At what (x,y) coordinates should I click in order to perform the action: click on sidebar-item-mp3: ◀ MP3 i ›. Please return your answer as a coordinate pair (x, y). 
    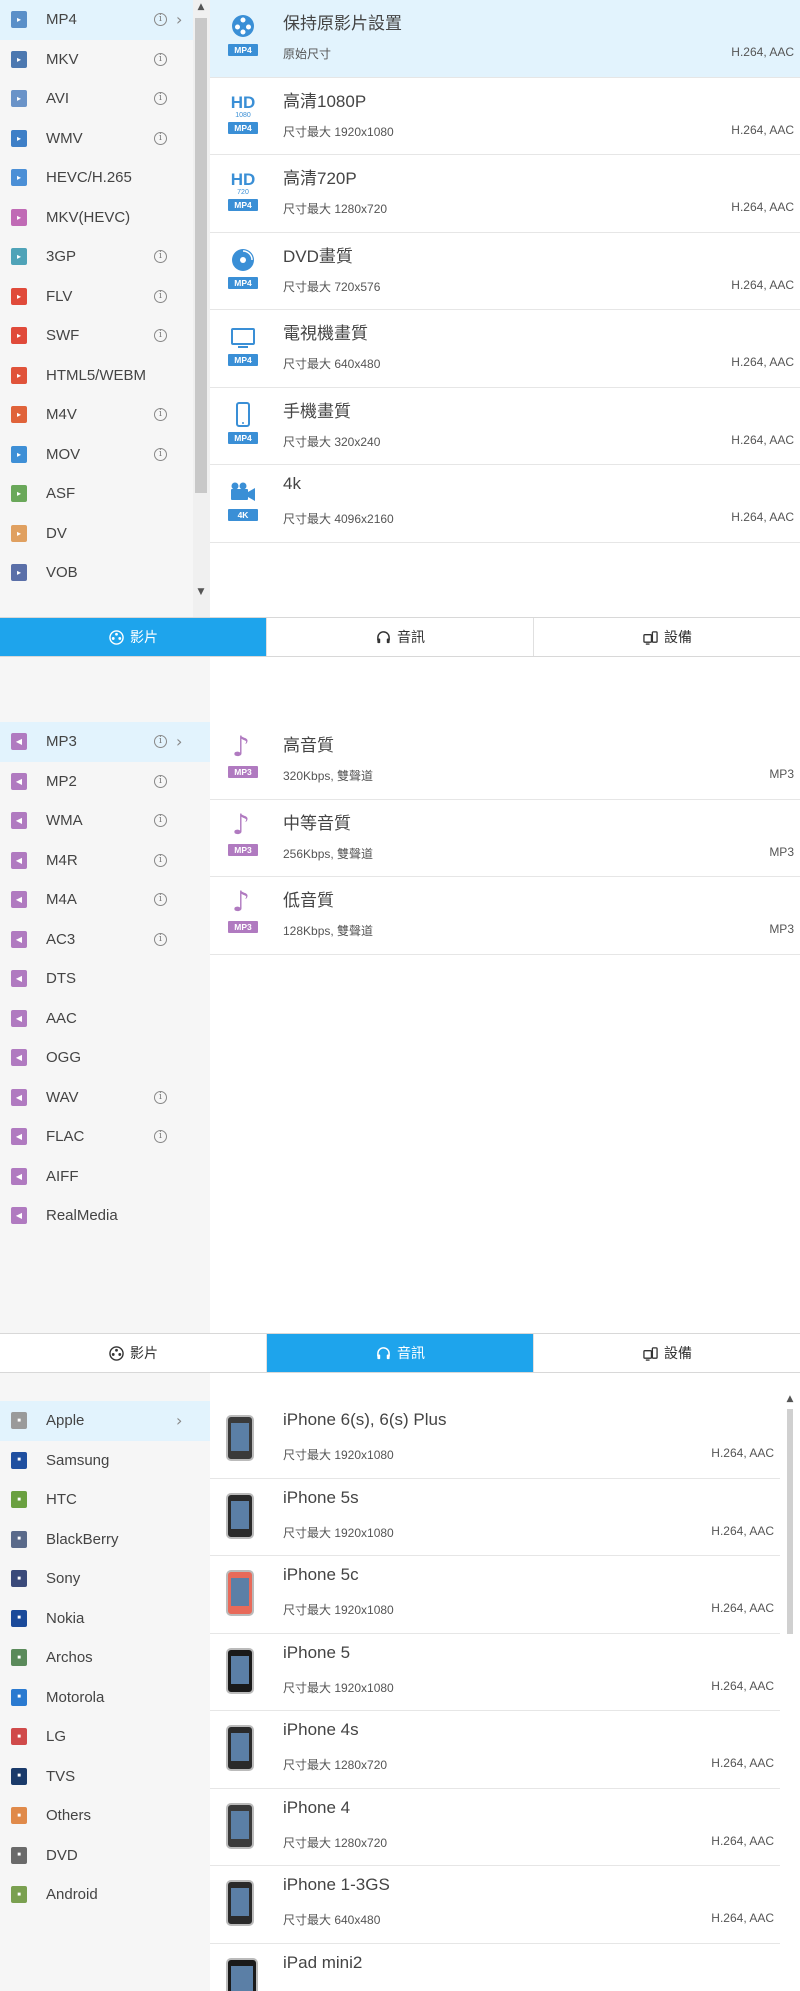
    Looking at the image, I should click on (105, 742).